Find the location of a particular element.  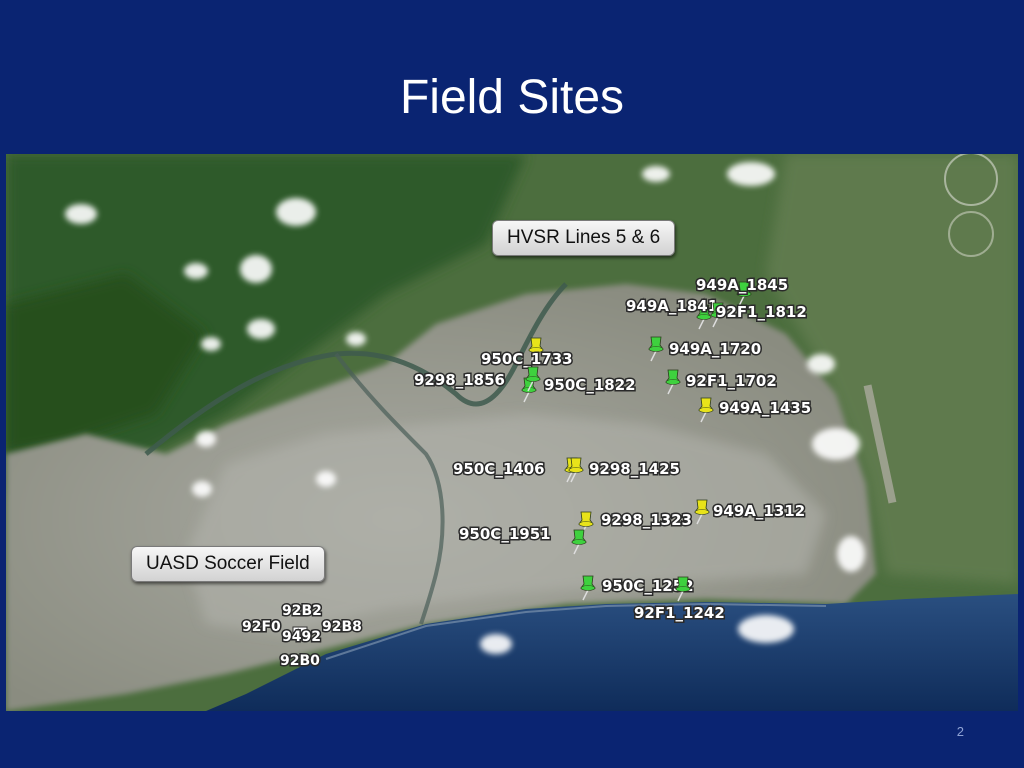

site-marker-label: 9298_1856 is located at coordinates (459, 380).